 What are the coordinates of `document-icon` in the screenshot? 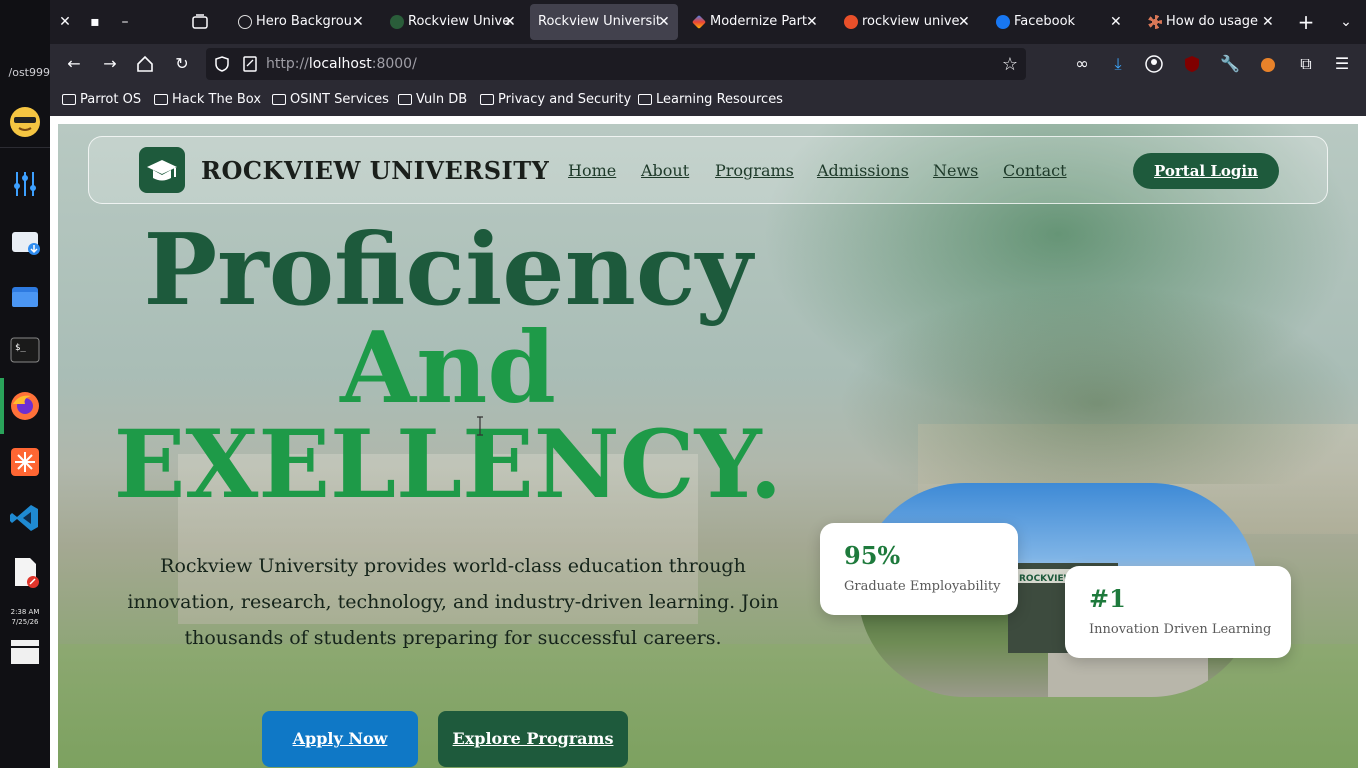 It's located at (25, 572).